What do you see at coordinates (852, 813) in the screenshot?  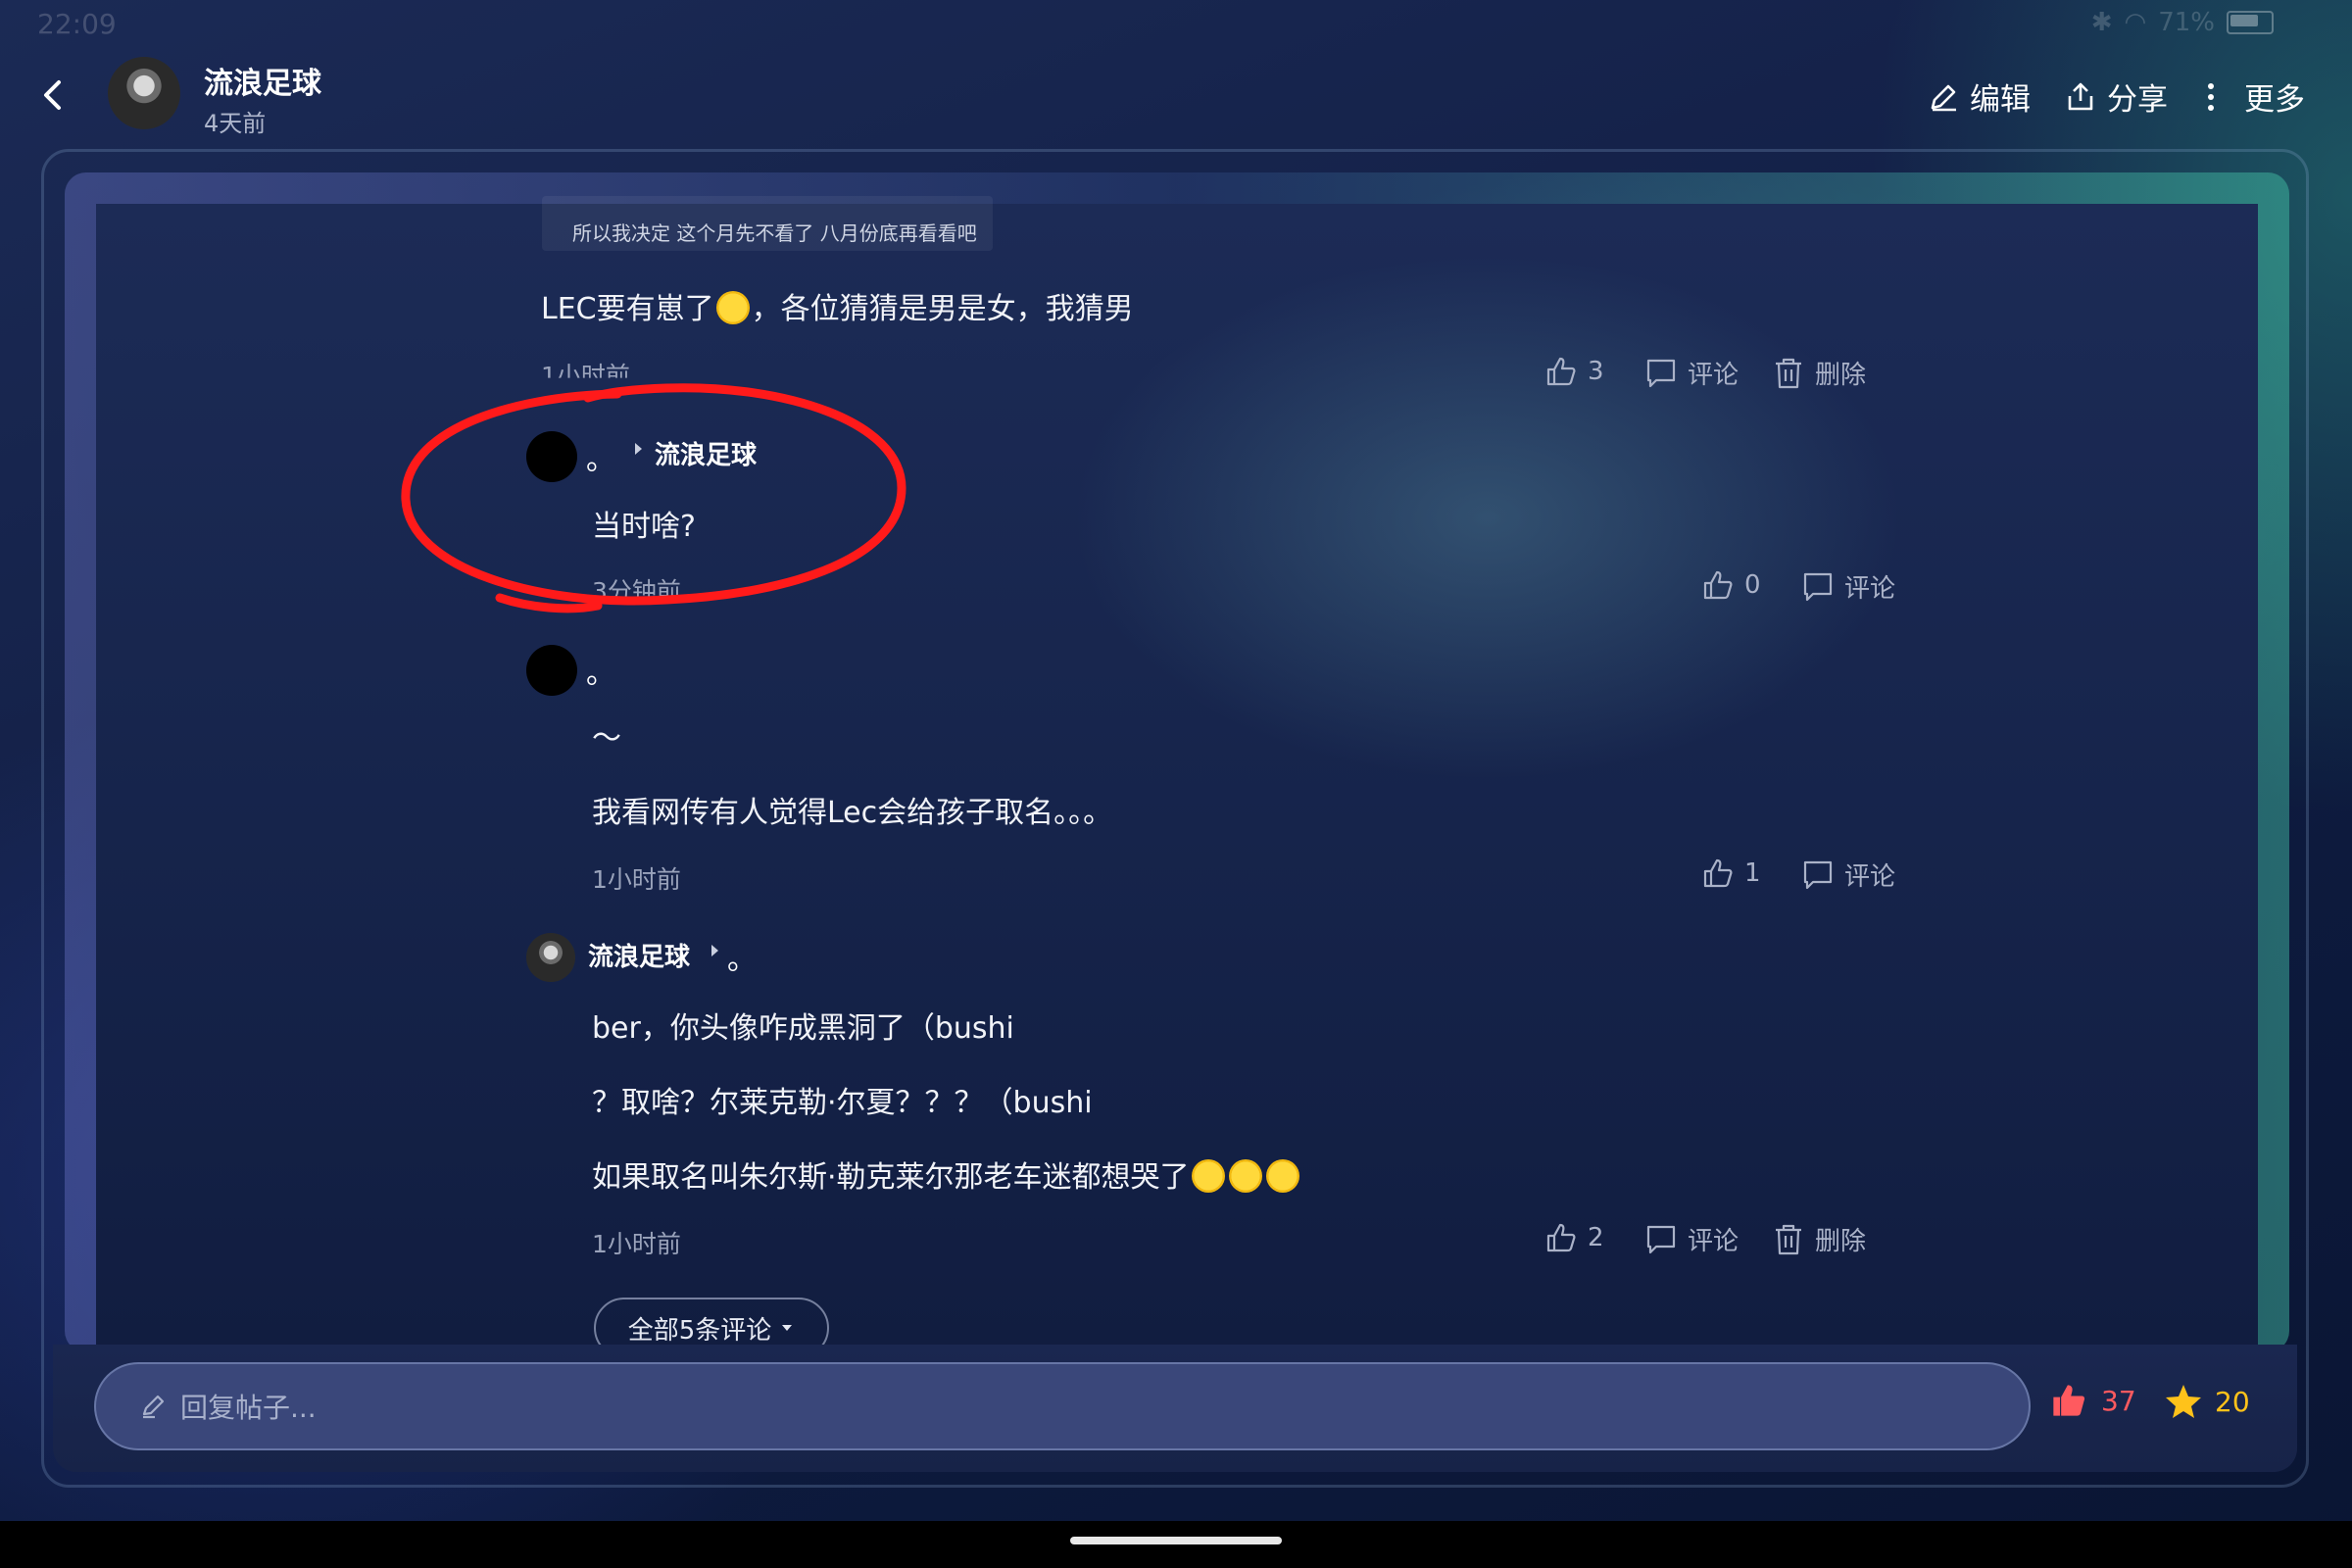 I see `reply-text-line-2: 我看网传有人觉得Lec会给孩子取名。。。` at bounding box center [852, 813].